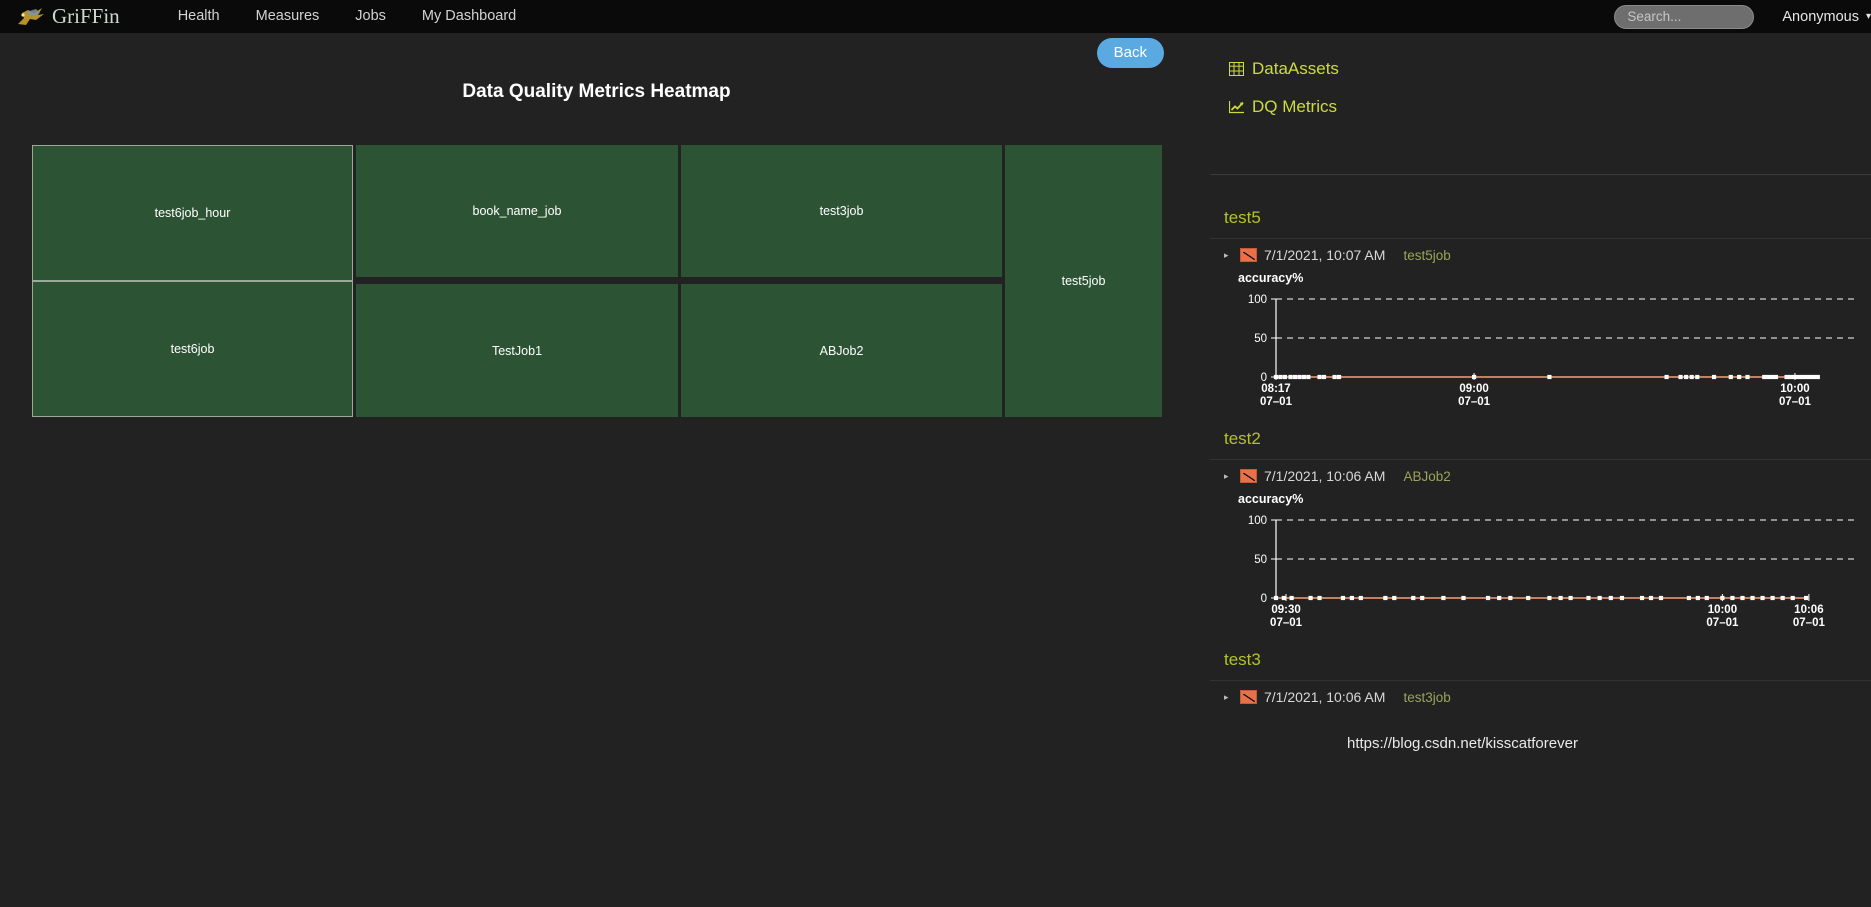  Describe the element at coordinates (1294, 106) in the screenshot. I see `sidebar-item-label: DQ Metrics` at that location.